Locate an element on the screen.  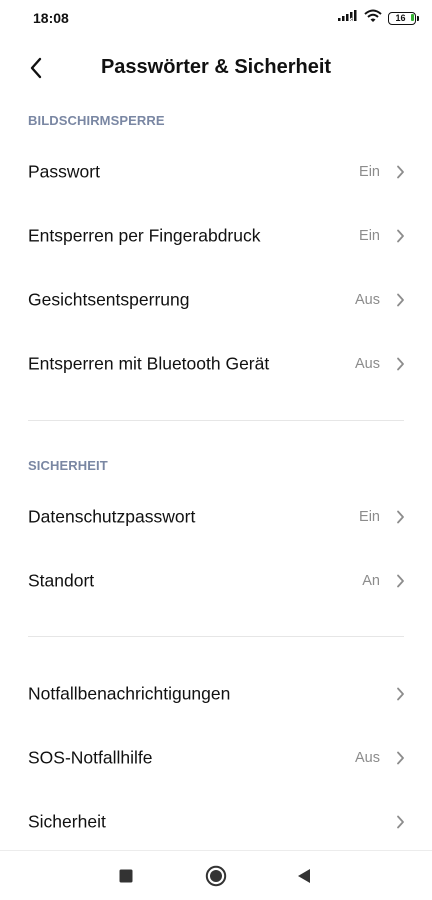
row-label: Gesichtsentsperrung is located at coordinates (109, 299).